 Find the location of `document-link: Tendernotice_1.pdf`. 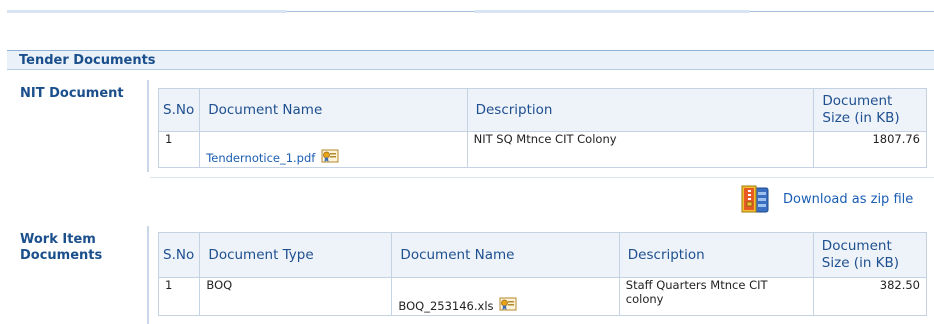

document-link: Tendernotice_1.pdf is located at coordinates (260, 158).